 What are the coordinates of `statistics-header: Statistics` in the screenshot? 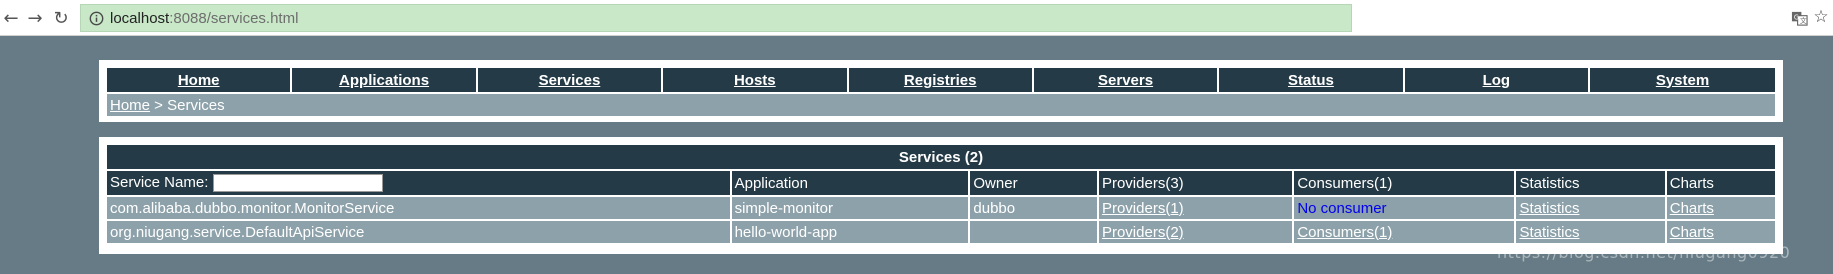 It's located at (1590, 183).